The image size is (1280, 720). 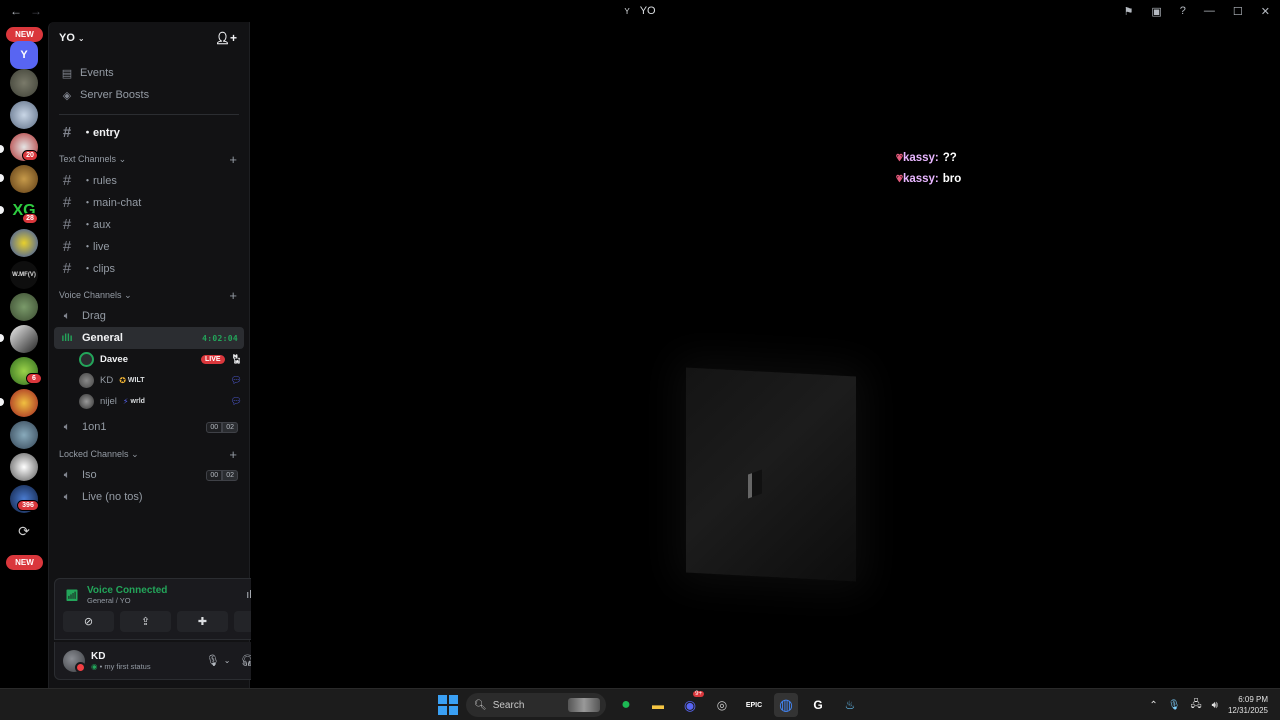 I want to click on taskbar-search: 🔍︎ Search, so click(x=536, y=705).